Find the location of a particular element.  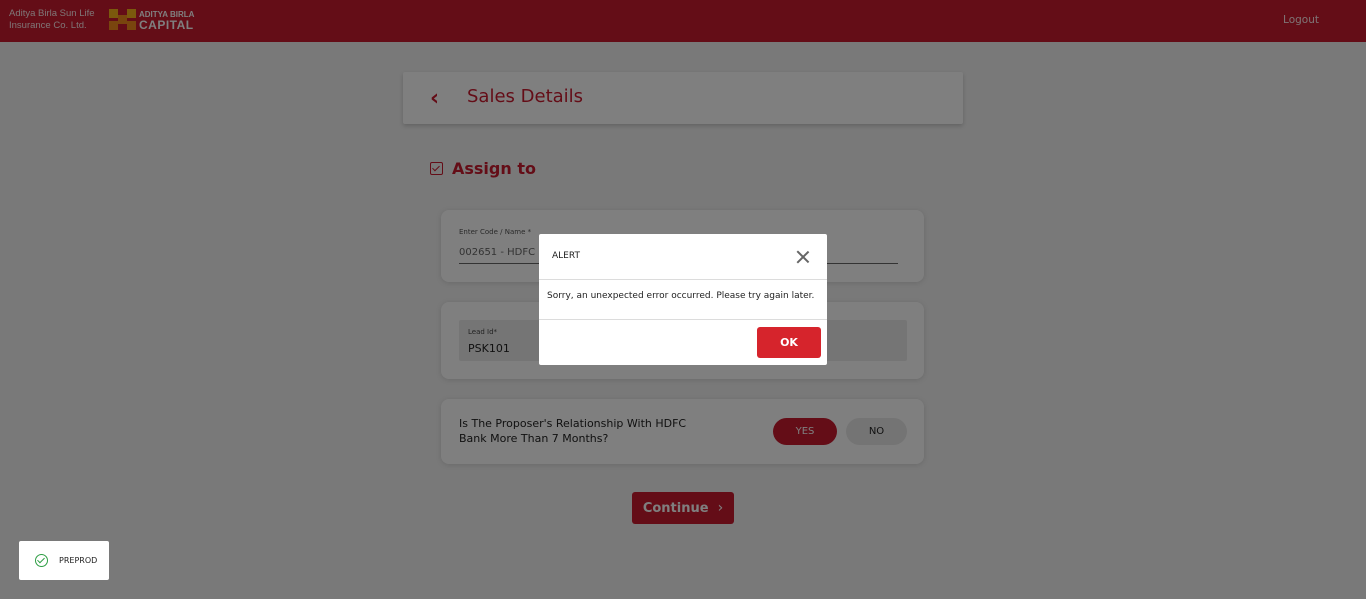

environment-badge-label: PREPROD is located at coordinates (78, 560).